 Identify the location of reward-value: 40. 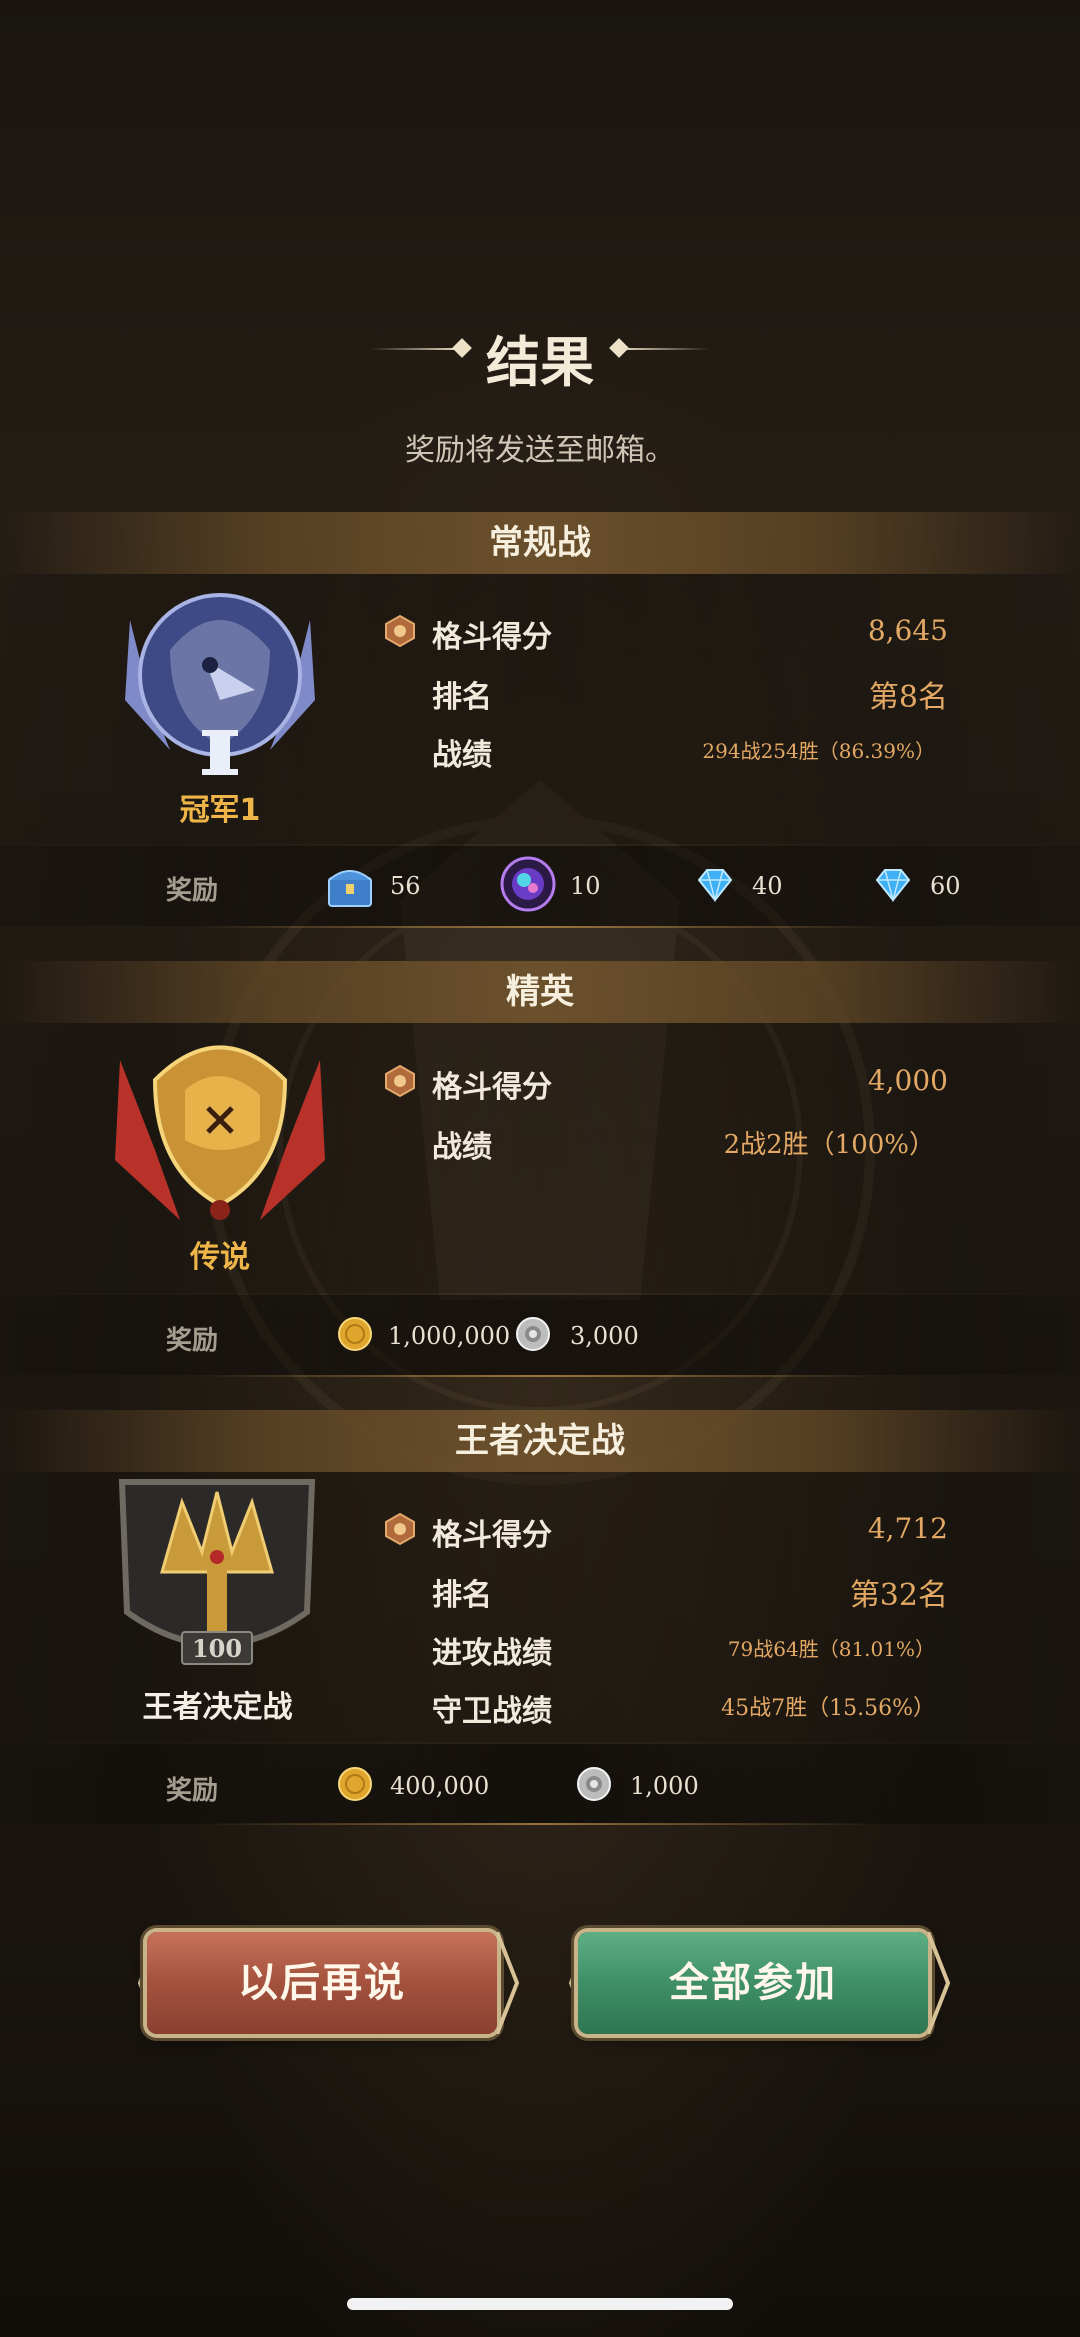
(767, 886).